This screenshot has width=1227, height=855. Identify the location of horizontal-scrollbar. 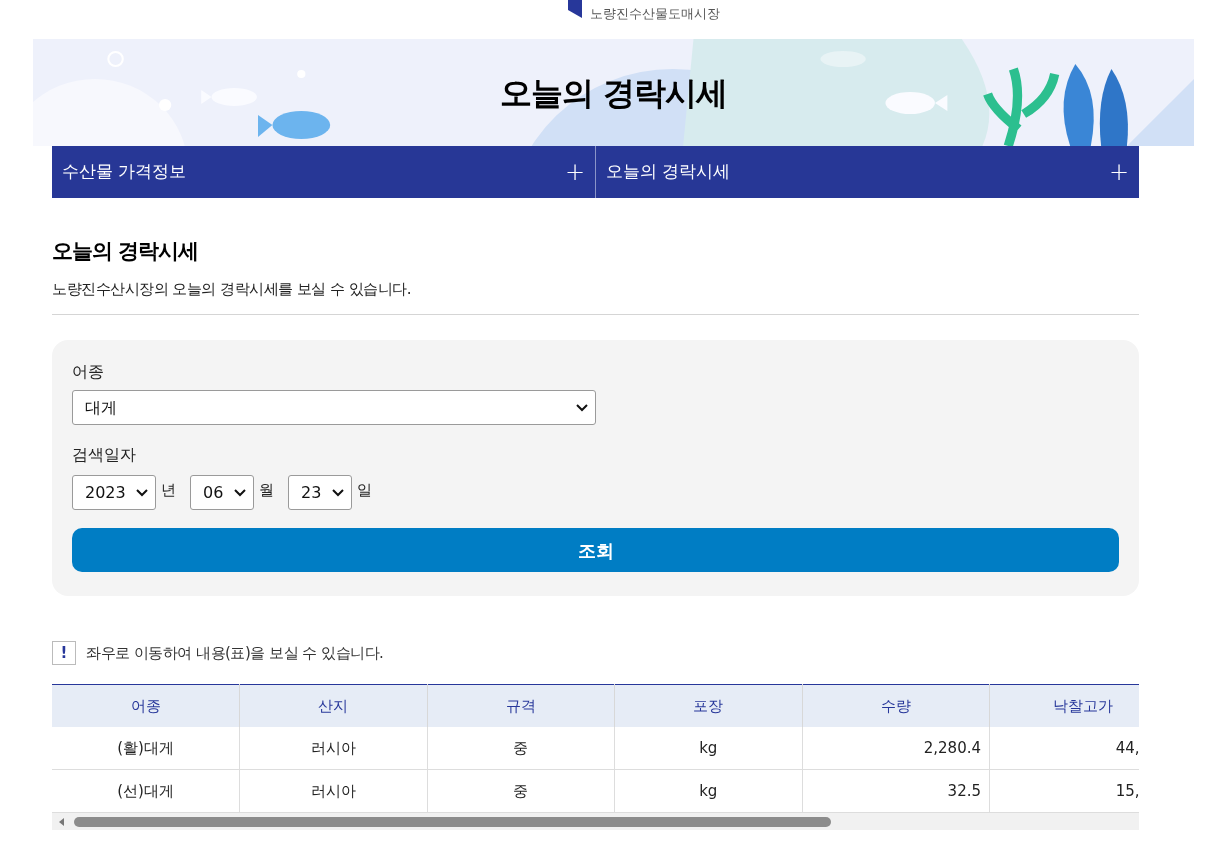
(595, 821).